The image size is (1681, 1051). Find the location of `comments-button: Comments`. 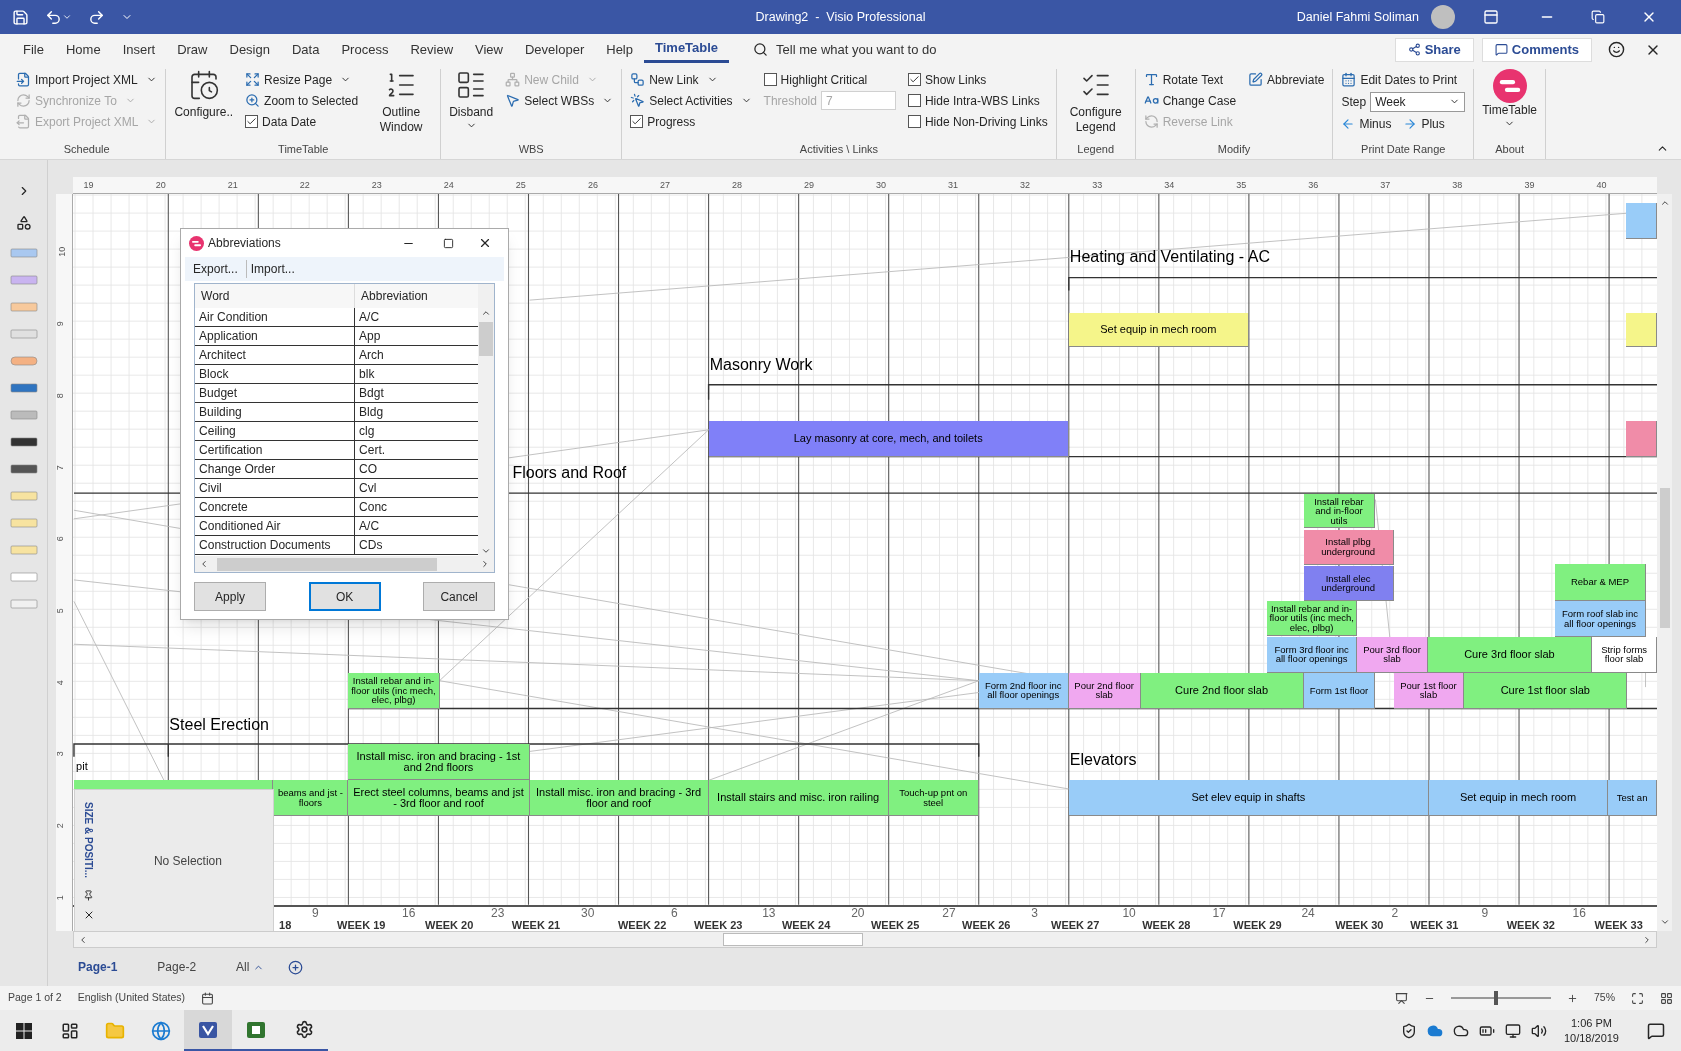

comments-button: Comments is located at coordinates (1536, 49).